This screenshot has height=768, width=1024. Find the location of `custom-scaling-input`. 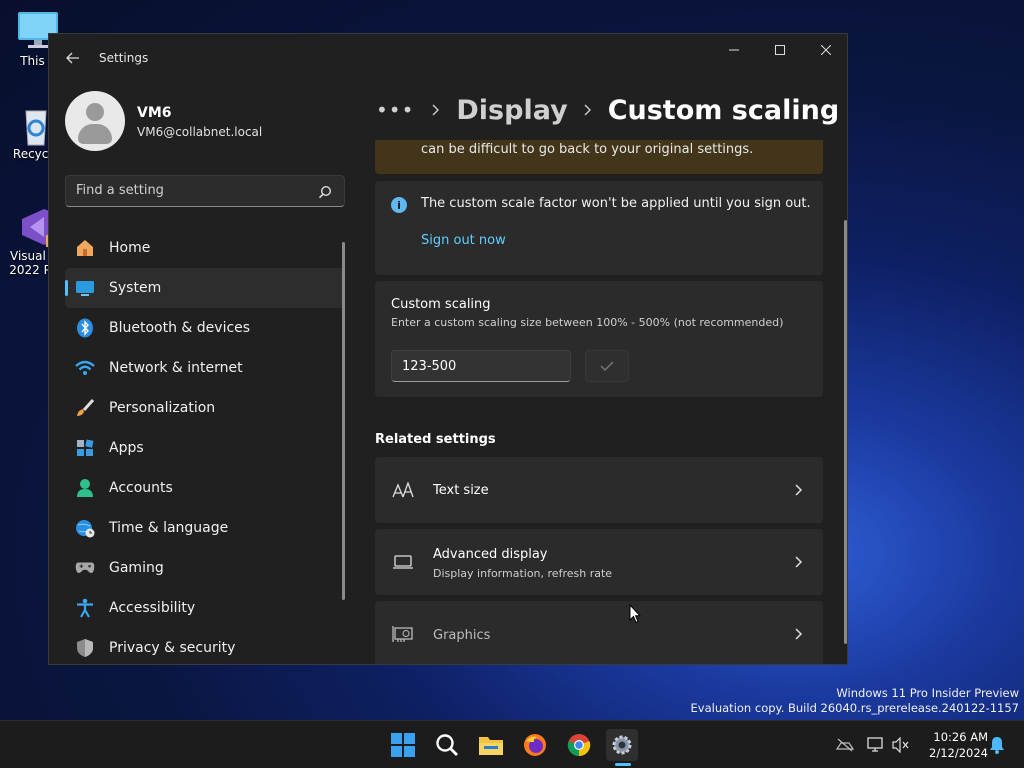

custom-scaling-input is located at coordinates (481, 366).